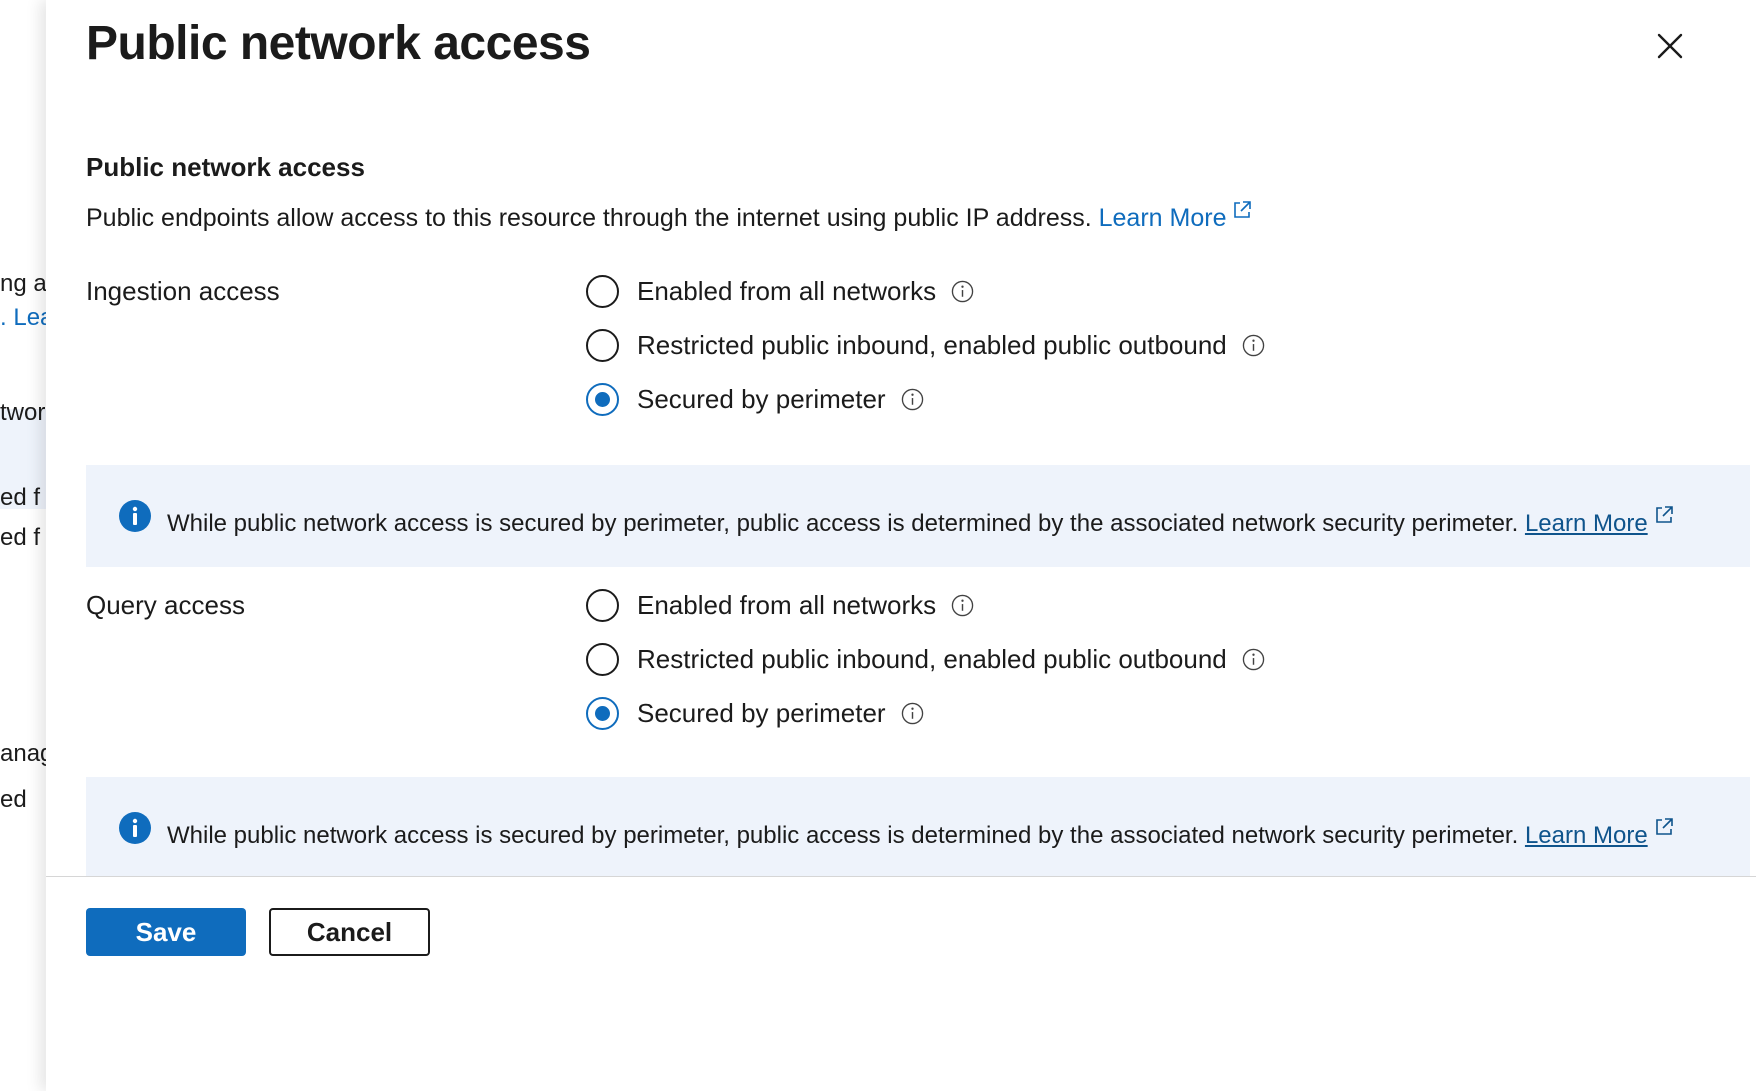 This screenshot has width=1756, height=1091. I want to click on ingestion-option-enabled-all-networks: Enabled from all networks, so click(925, 291).